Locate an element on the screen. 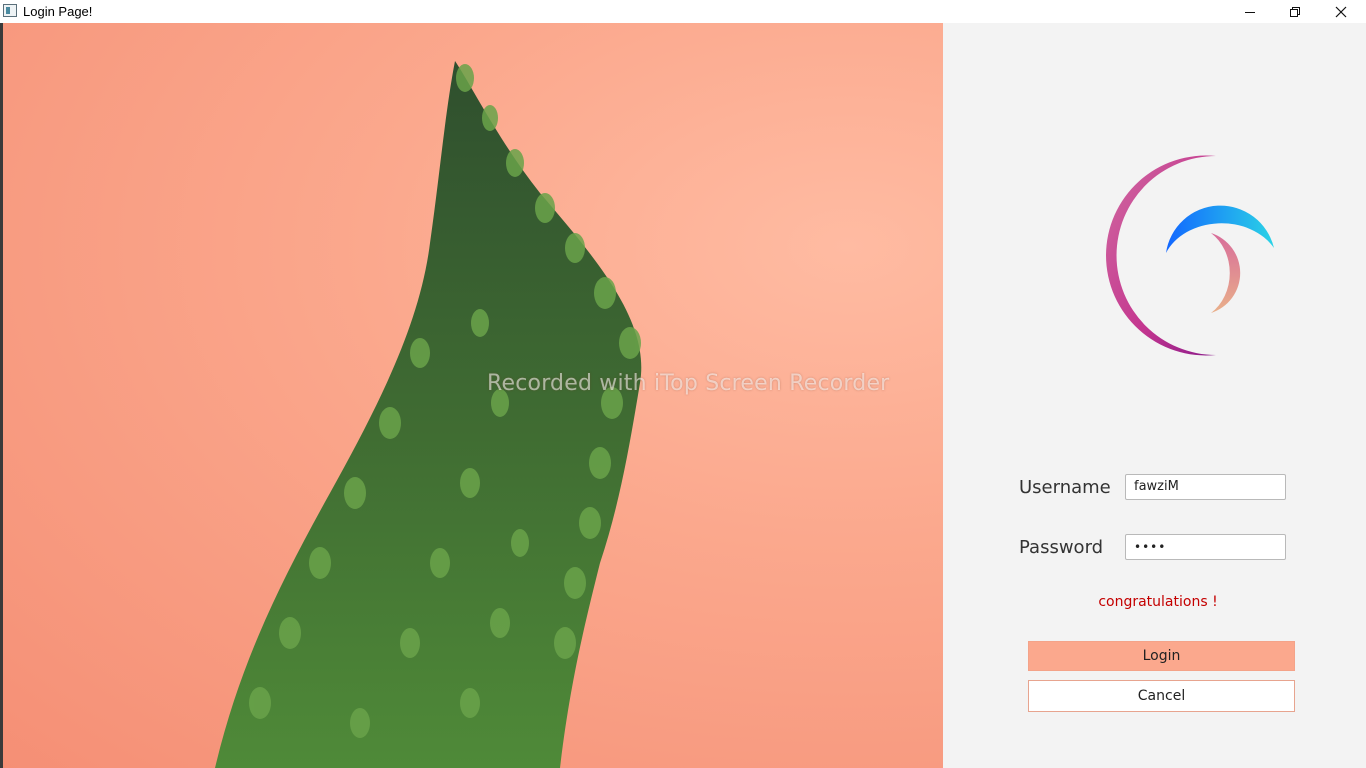  cancel-button: Cancel is located at coordinates (1161, 696).